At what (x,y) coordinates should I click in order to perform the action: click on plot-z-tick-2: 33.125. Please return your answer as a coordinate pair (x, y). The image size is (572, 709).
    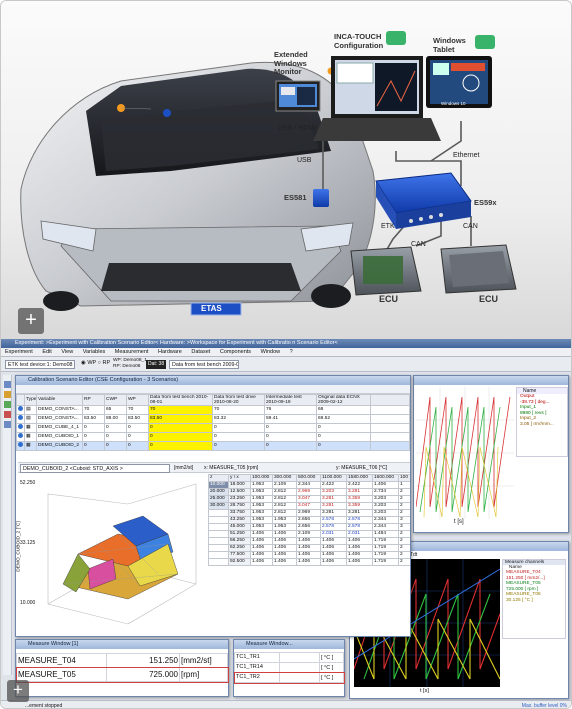
    Looking at the image, I should click on (28, 543).